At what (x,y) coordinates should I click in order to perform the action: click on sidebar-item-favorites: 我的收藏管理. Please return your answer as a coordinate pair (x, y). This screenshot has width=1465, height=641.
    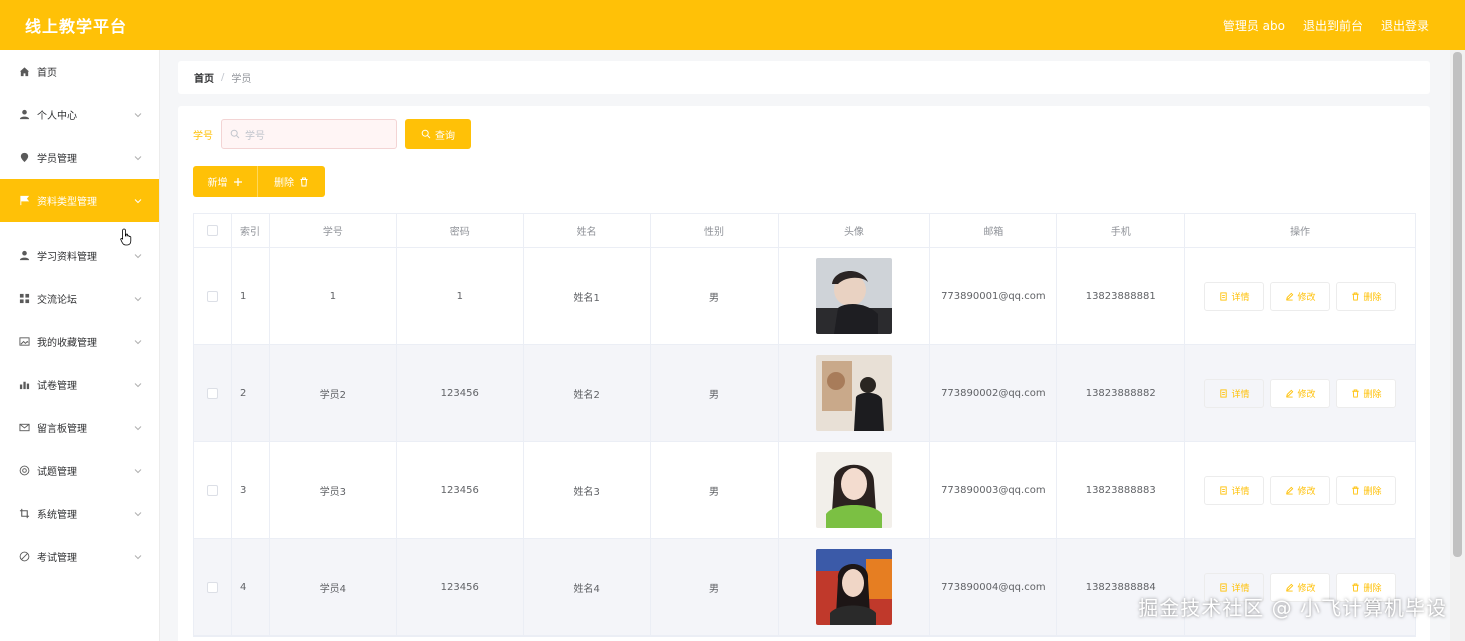
    Looking at the image, I should click on (79, 341).